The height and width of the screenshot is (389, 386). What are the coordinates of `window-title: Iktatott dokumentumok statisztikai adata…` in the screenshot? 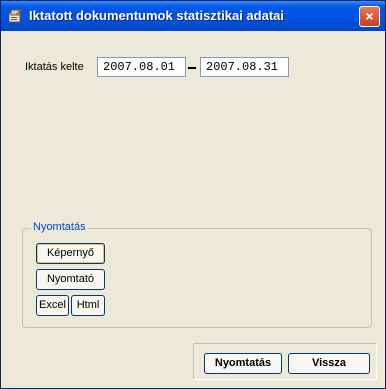 It's located at (156, 15).